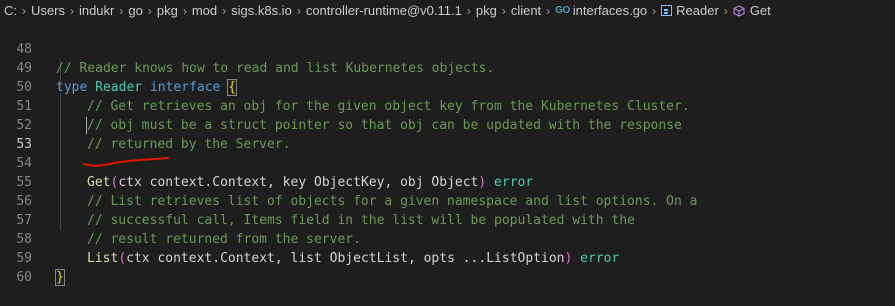 Image resolution: width=895 pixels, height=306 pixels. I want to click on breadcrumb-item: C:, so click(10, 10).